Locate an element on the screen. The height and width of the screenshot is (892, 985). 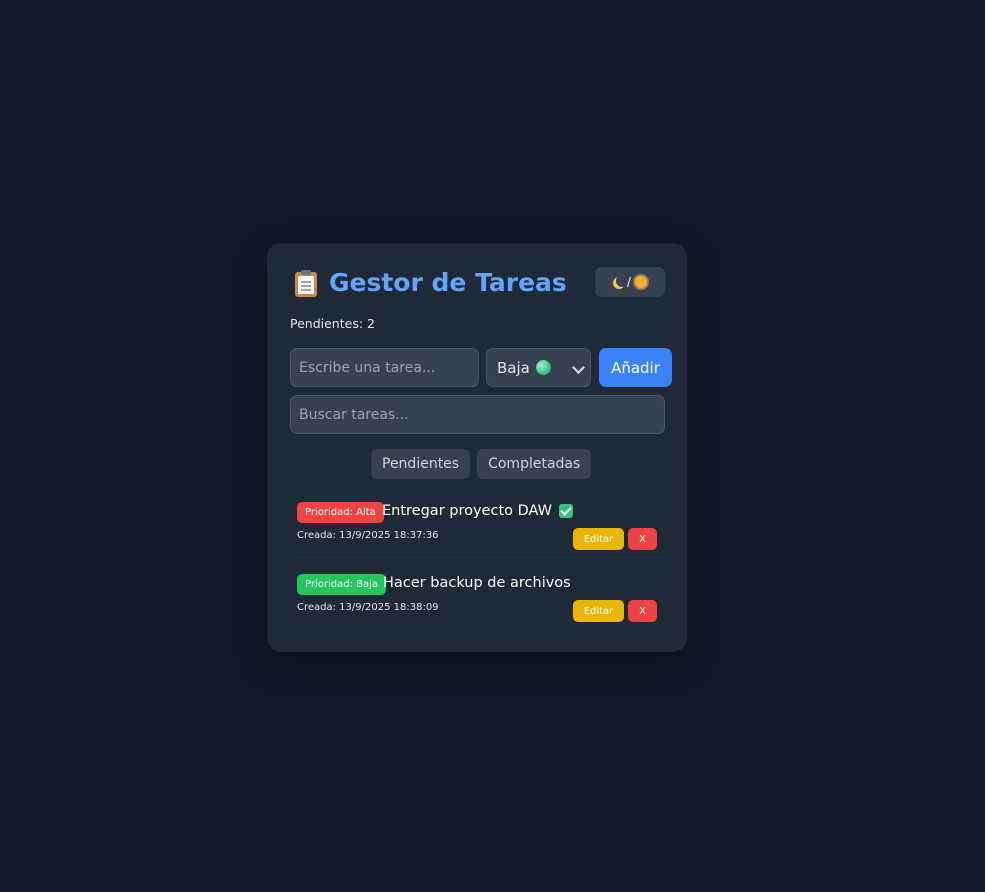
add-task-button: Añadir is located at coordinates (635, 367).